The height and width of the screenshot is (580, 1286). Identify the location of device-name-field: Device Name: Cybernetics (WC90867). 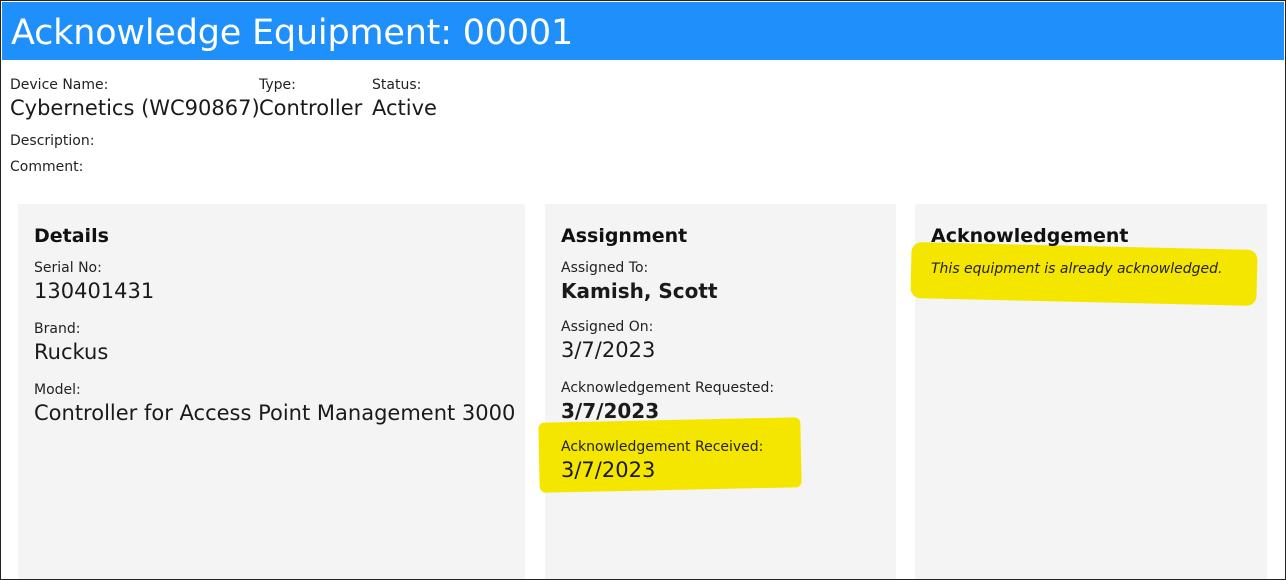
(135, 99).